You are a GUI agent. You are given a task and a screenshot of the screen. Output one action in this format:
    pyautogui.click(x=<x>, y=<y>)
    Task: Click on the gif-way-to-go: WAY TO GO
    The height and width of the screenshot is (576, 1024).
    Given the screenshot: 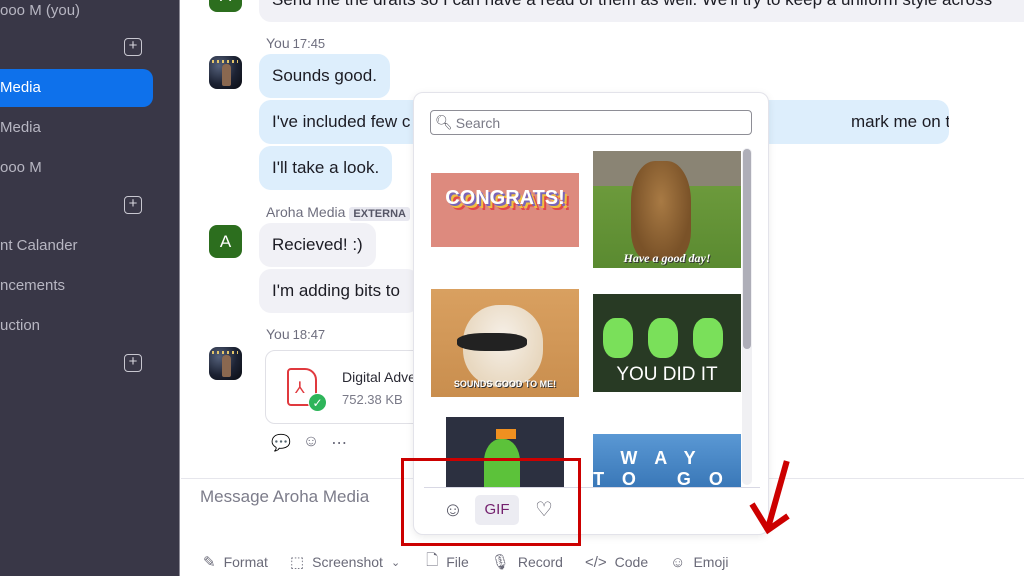 What is the action you would take?
    pyautogui.click(x=667, y=460)
    